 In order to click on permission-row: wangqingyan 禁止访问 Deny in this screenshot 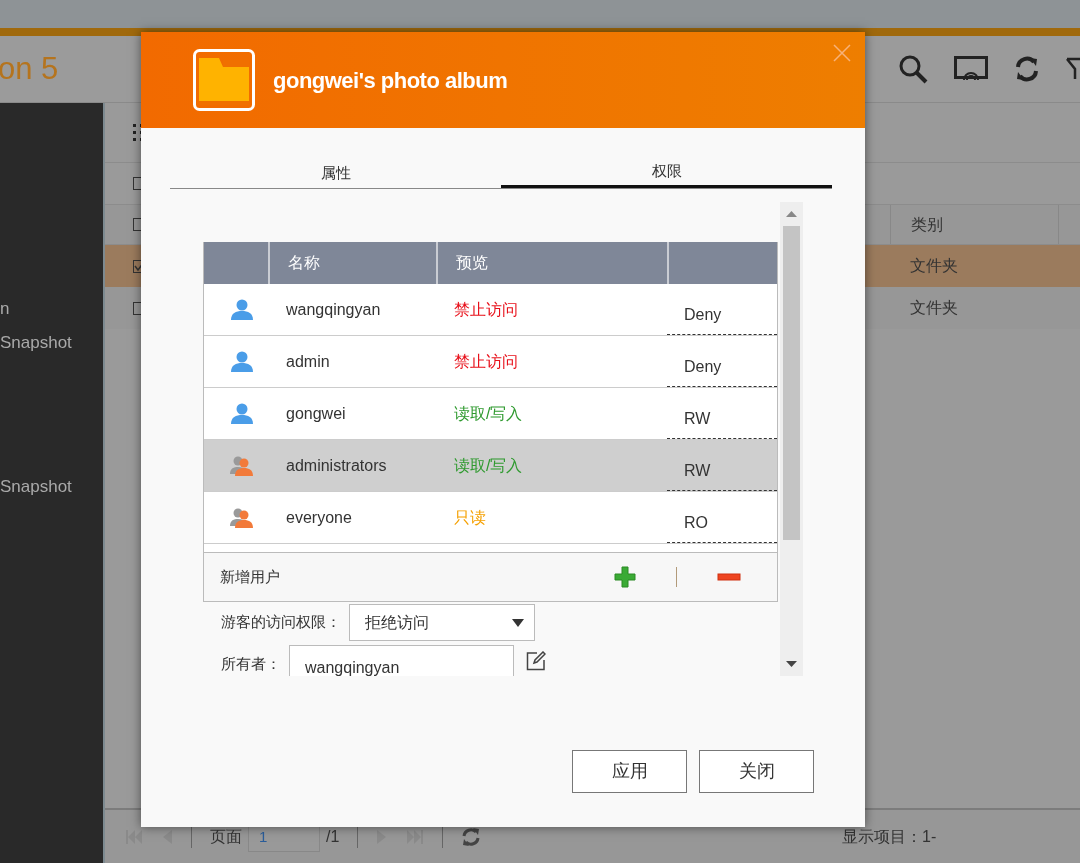, I will do `click(490, 310)`.